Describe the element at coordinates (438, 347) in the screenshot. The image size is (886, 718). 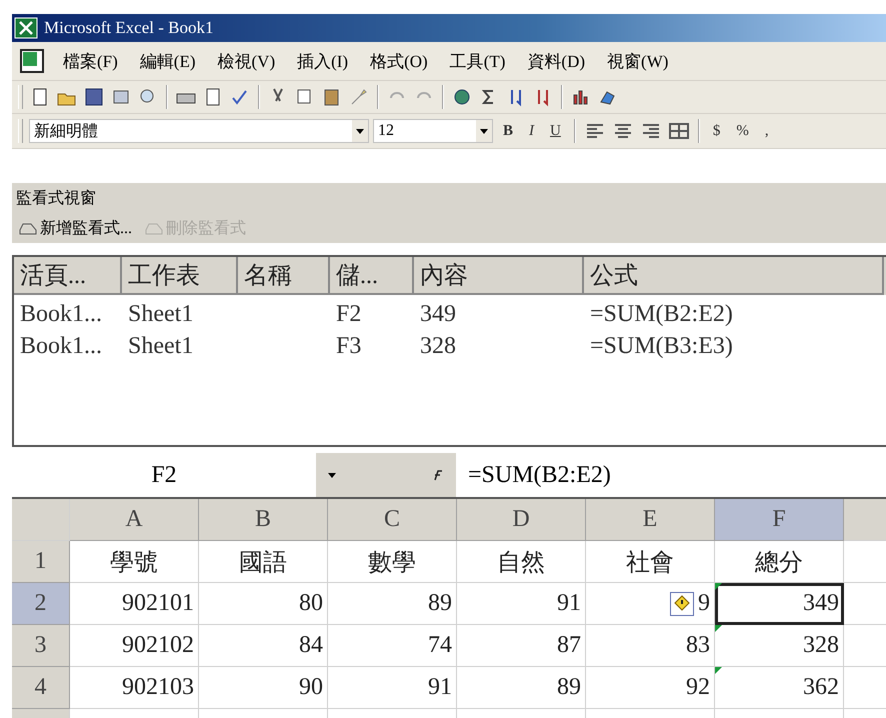
I see `list-cell-text: 328` at that location.